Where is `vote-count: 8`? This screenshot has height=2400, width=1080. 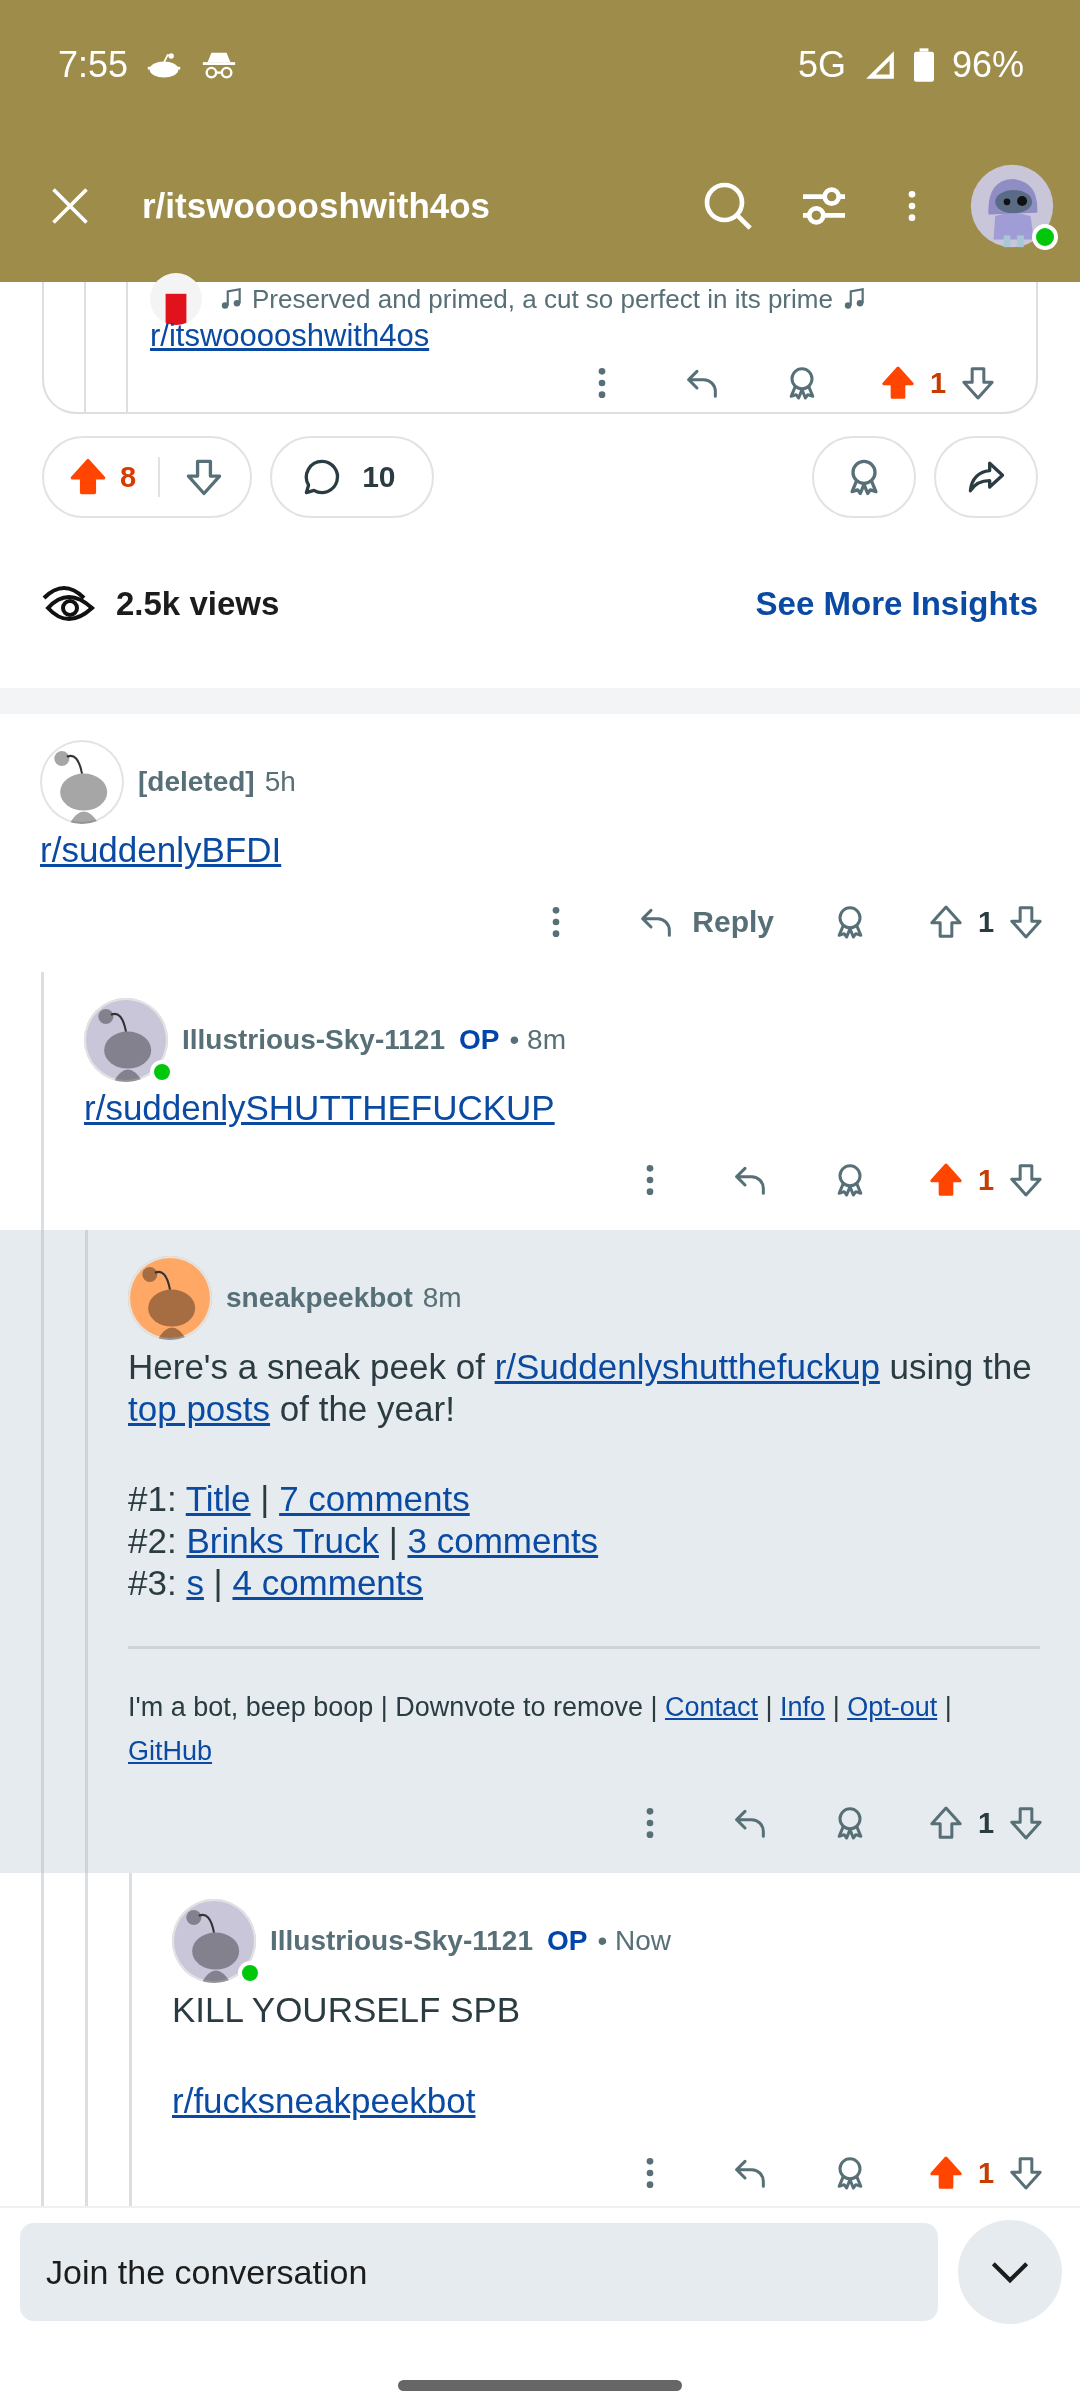
vote-count: 8 is located at coordinates (128, 477).